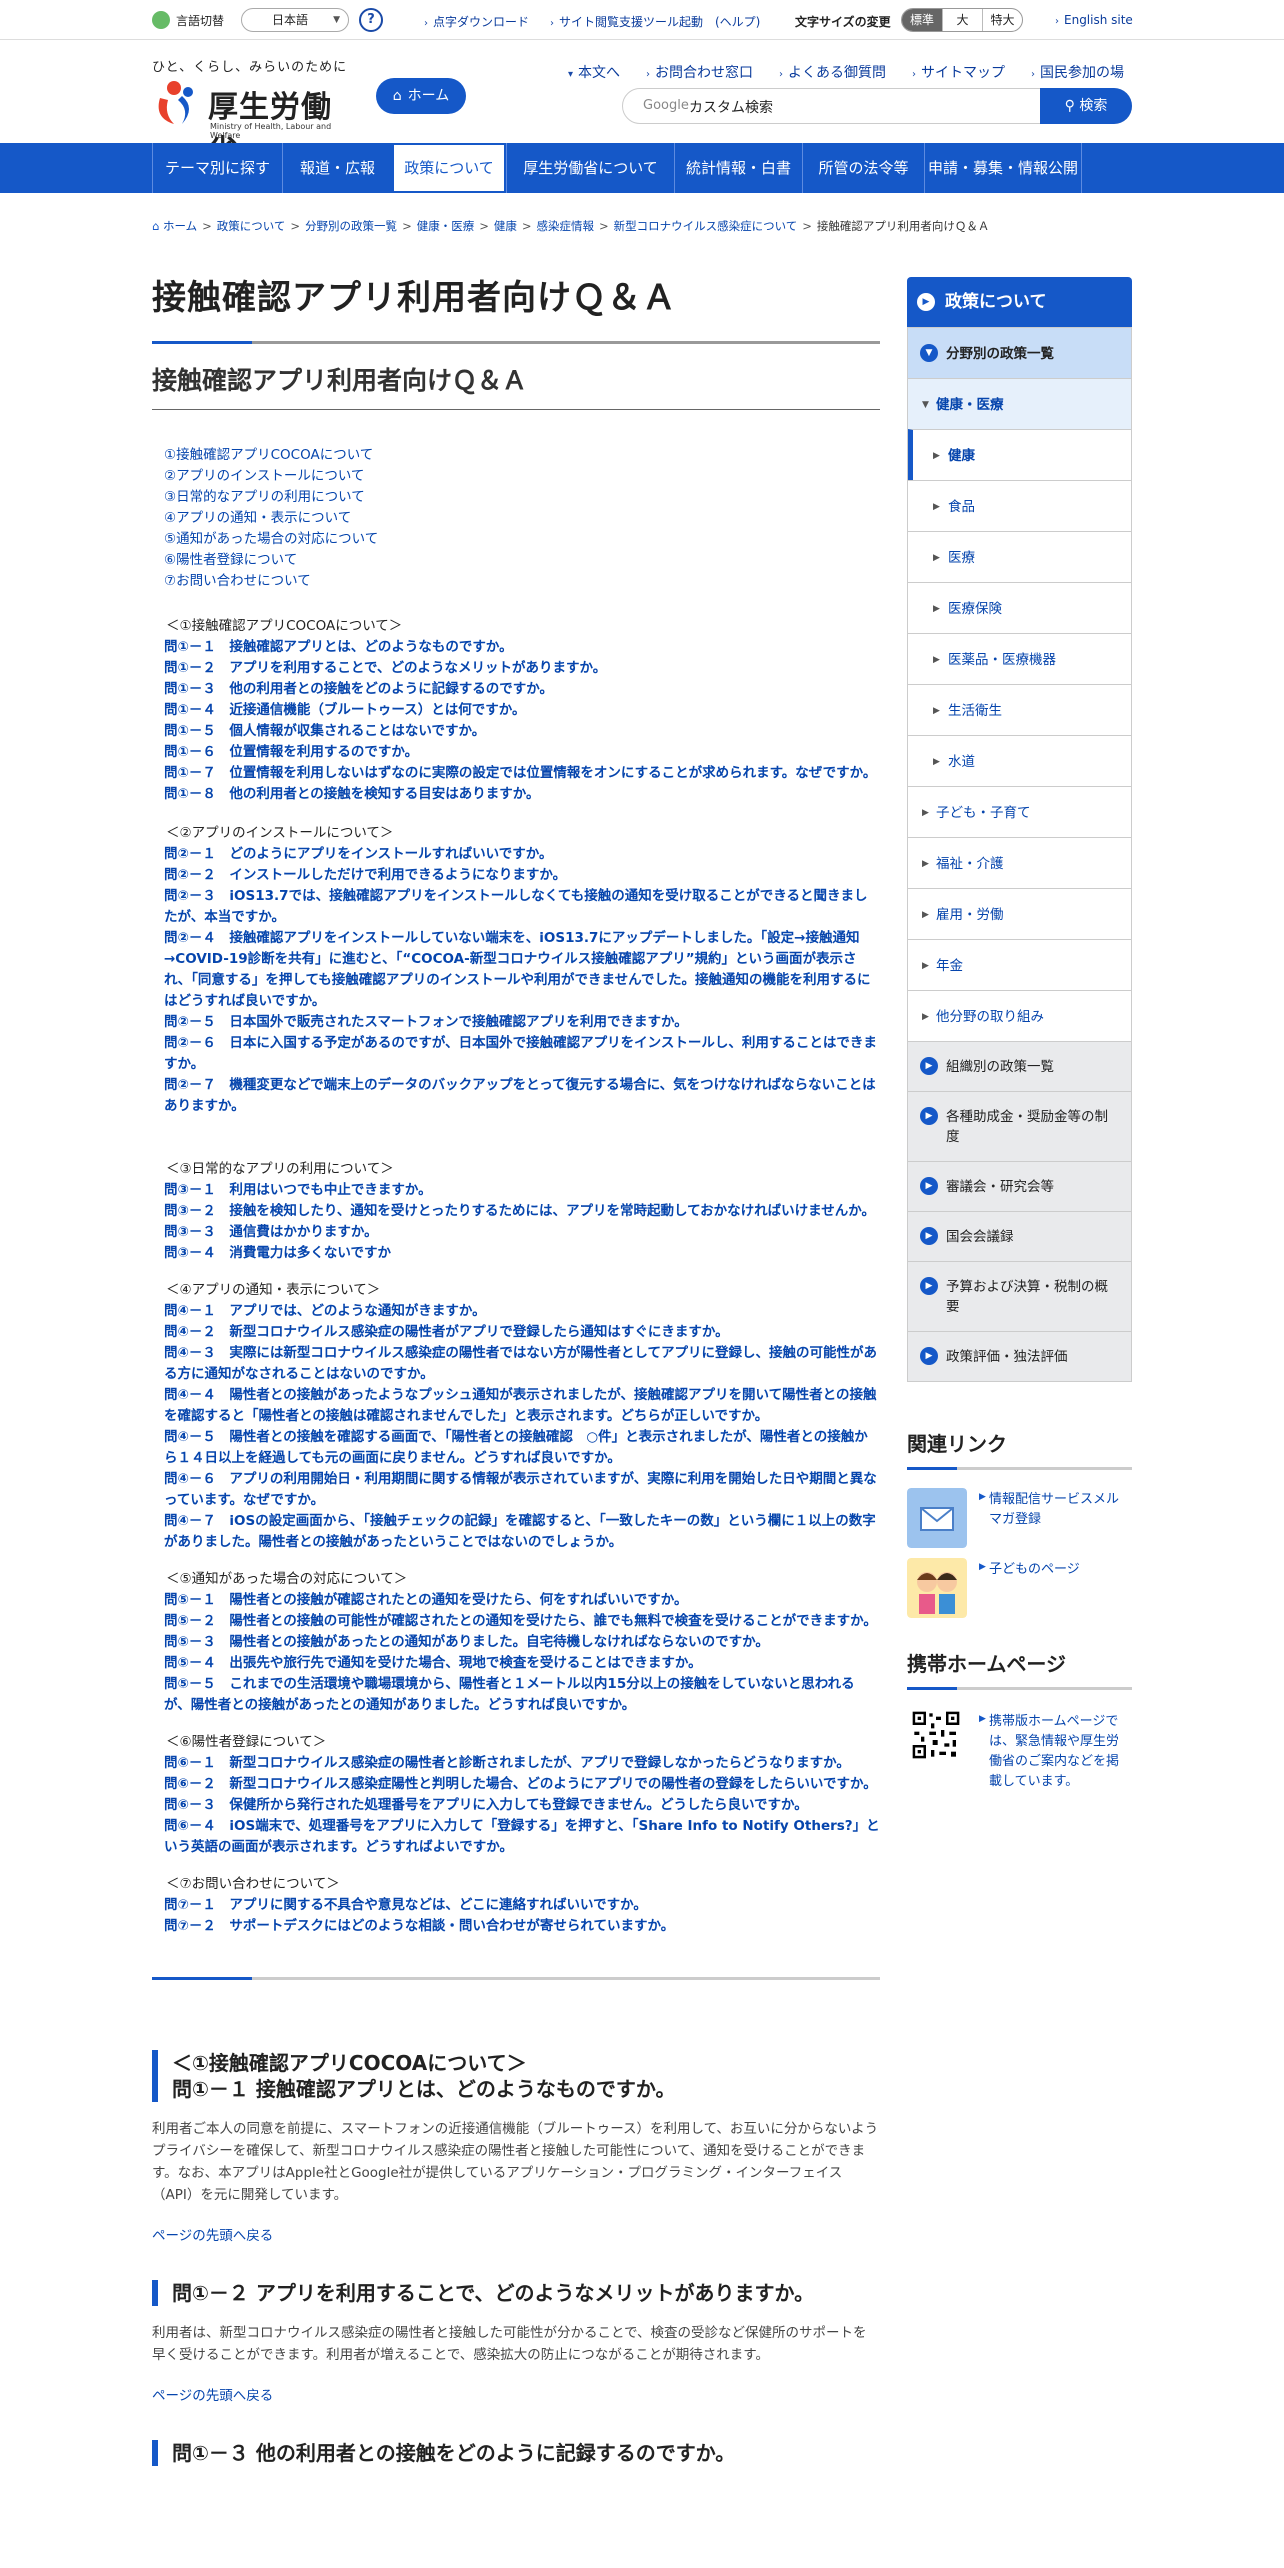  What do you see at coordinates (961, 456) in the screenshot?
I see `sidebar-item-label: 健康` at bounding box center [961, 456].